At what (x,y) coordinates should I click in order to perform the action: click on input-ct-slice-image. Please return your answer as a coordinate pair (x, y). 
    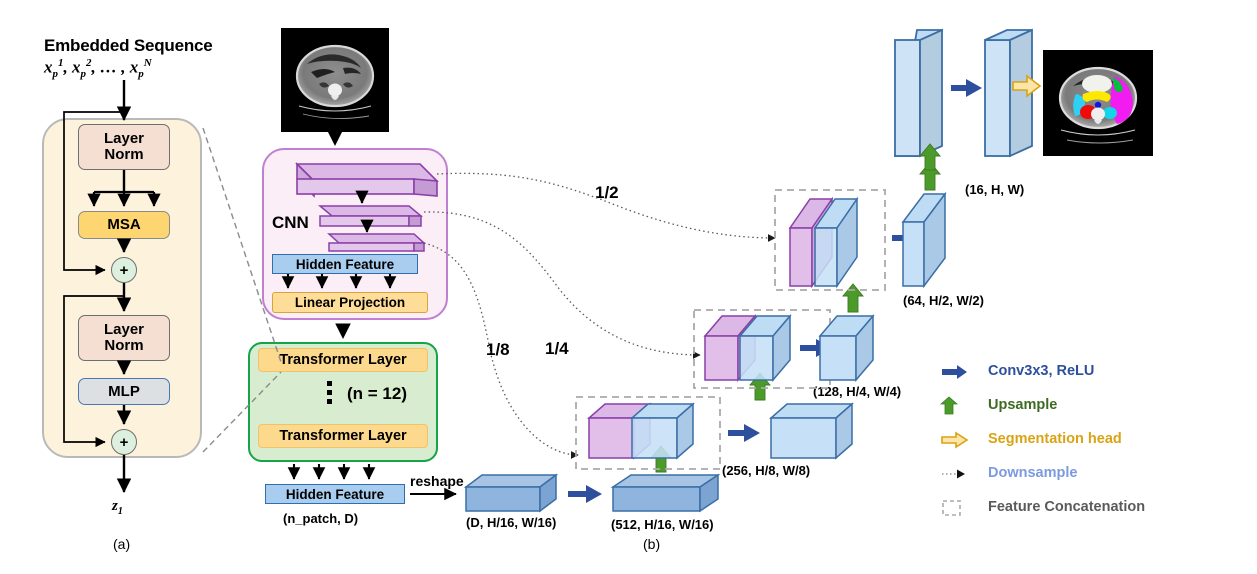
    Looking at the image, I should click on (335, 80).